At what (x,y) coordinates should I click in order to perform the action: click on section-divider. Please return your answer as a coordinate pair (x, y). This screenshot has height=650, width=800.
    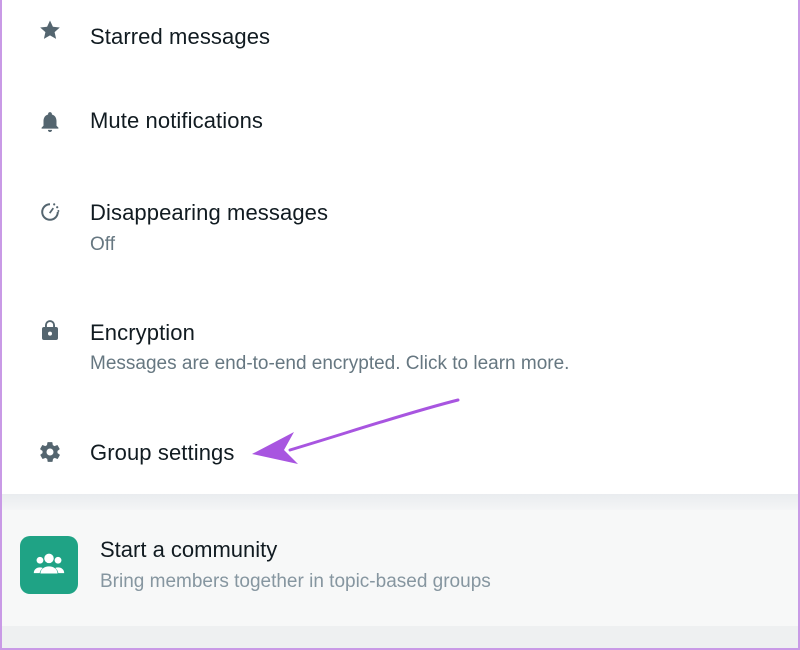
    Looking at the image, I should click on (400, 502).